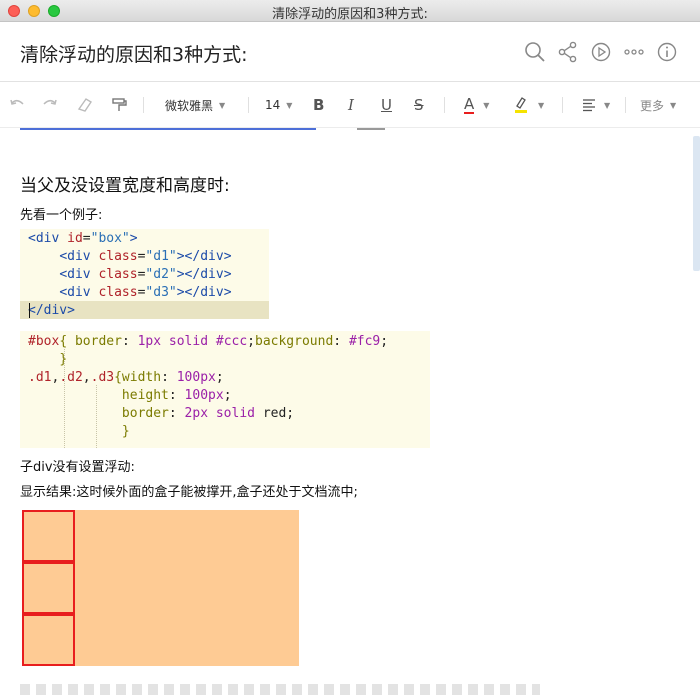 Image resolution: width=700 pixels, height=695 pixels. What do you see at coordinates (476, 105) in the screenshot?
I see `font-color-button: A ▼` at bounding box center [476, 105].